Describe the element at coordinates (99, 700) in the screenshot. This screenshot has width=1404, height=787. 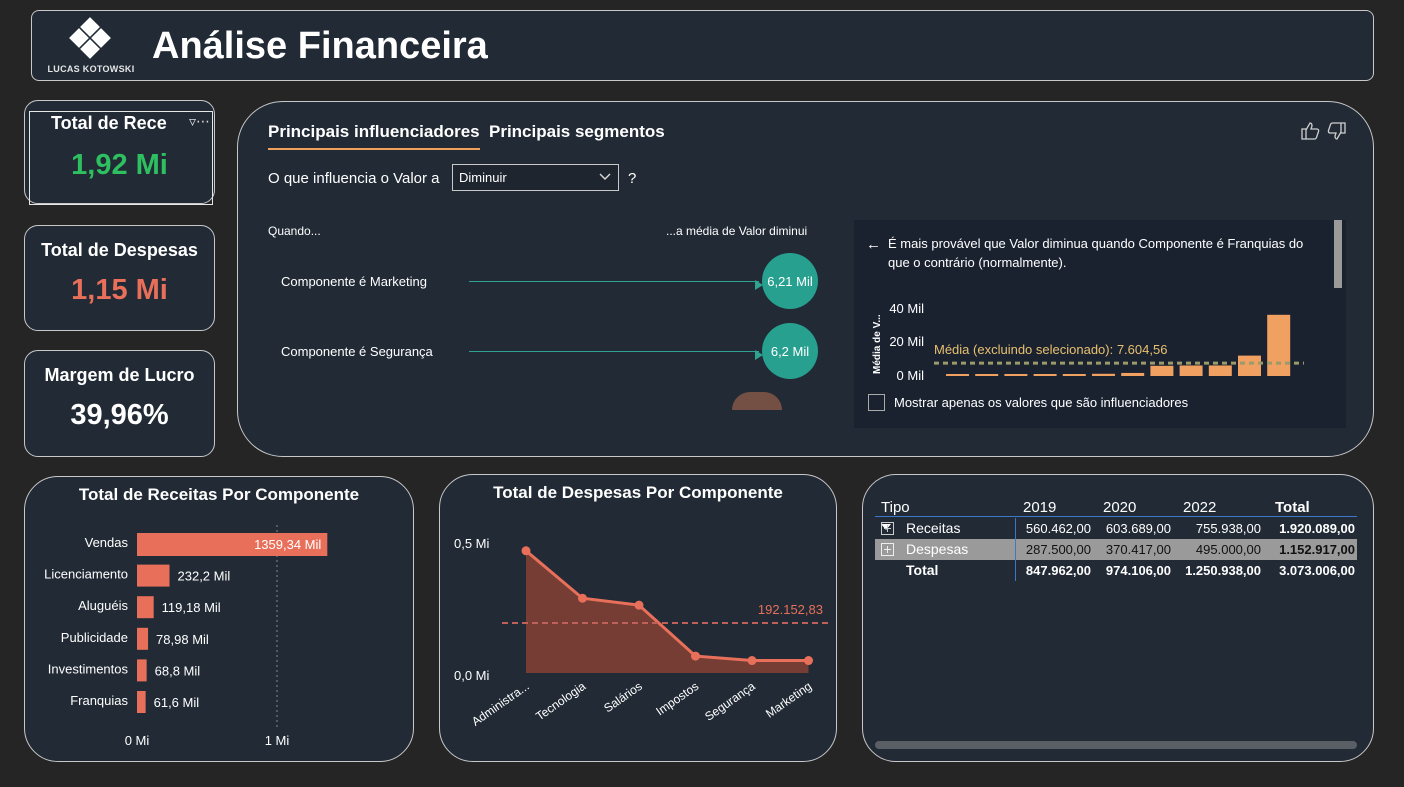
I see `category-label: Franquias` at that location.